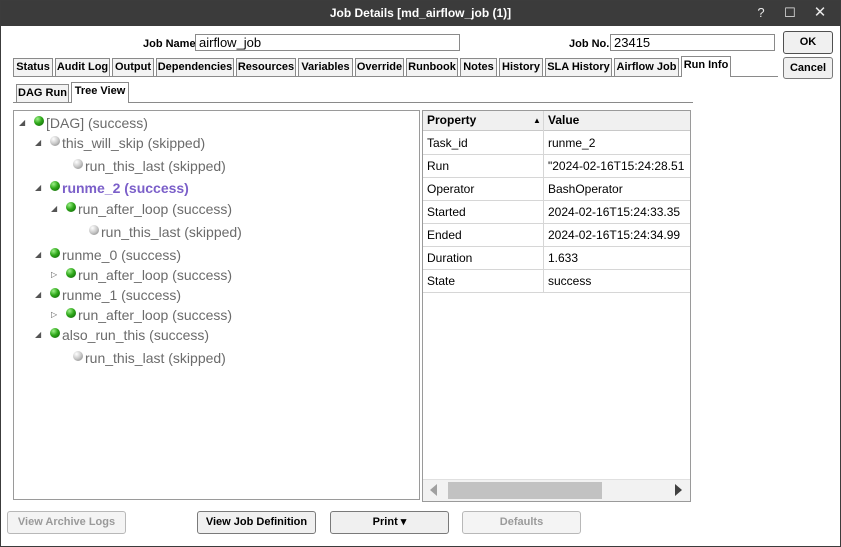 The image size is (841, 547). I want to click on tree-node-runme-1: runme_1 (success), so click(121, 295).